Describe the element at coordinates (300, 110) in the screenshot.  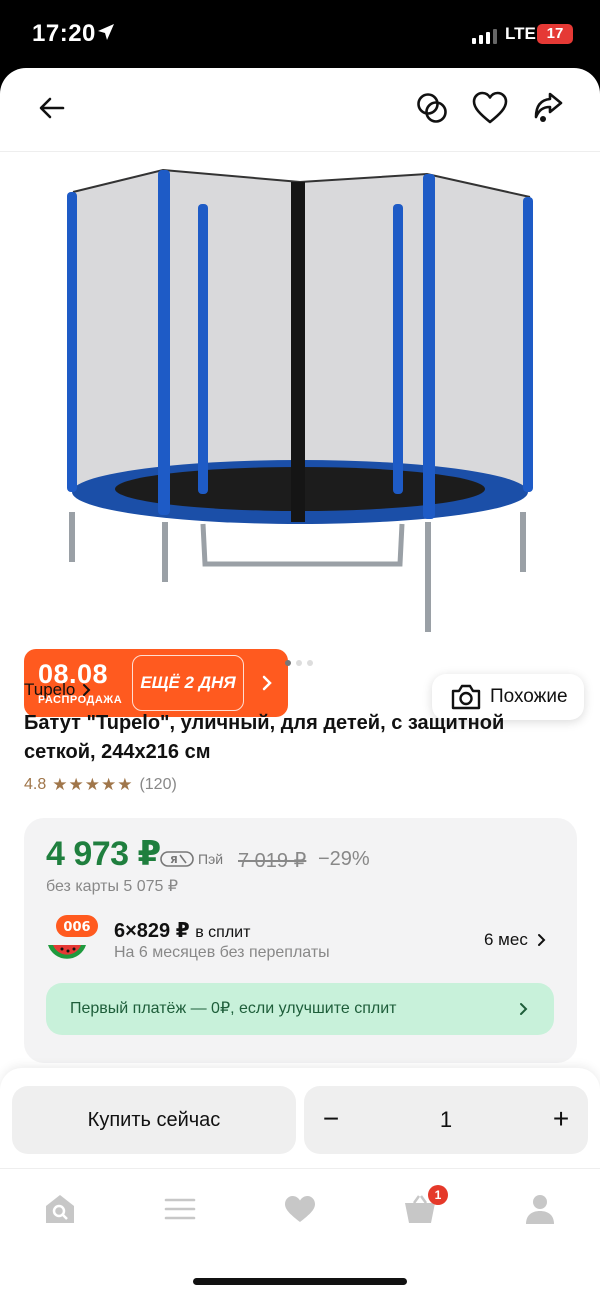
I see `top-bar` at that location.